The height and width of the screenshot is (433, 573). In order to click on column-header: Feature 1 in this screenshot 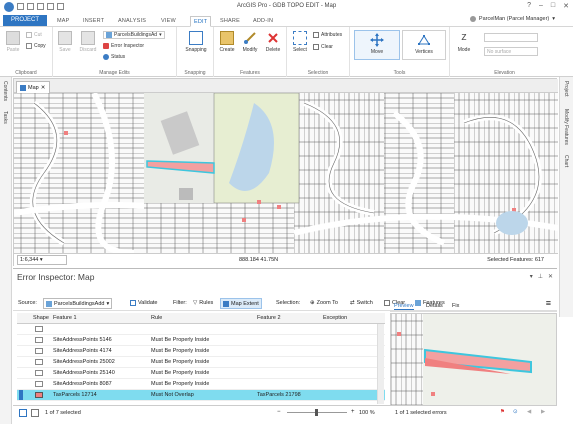, I will do `click(65, 318)`.